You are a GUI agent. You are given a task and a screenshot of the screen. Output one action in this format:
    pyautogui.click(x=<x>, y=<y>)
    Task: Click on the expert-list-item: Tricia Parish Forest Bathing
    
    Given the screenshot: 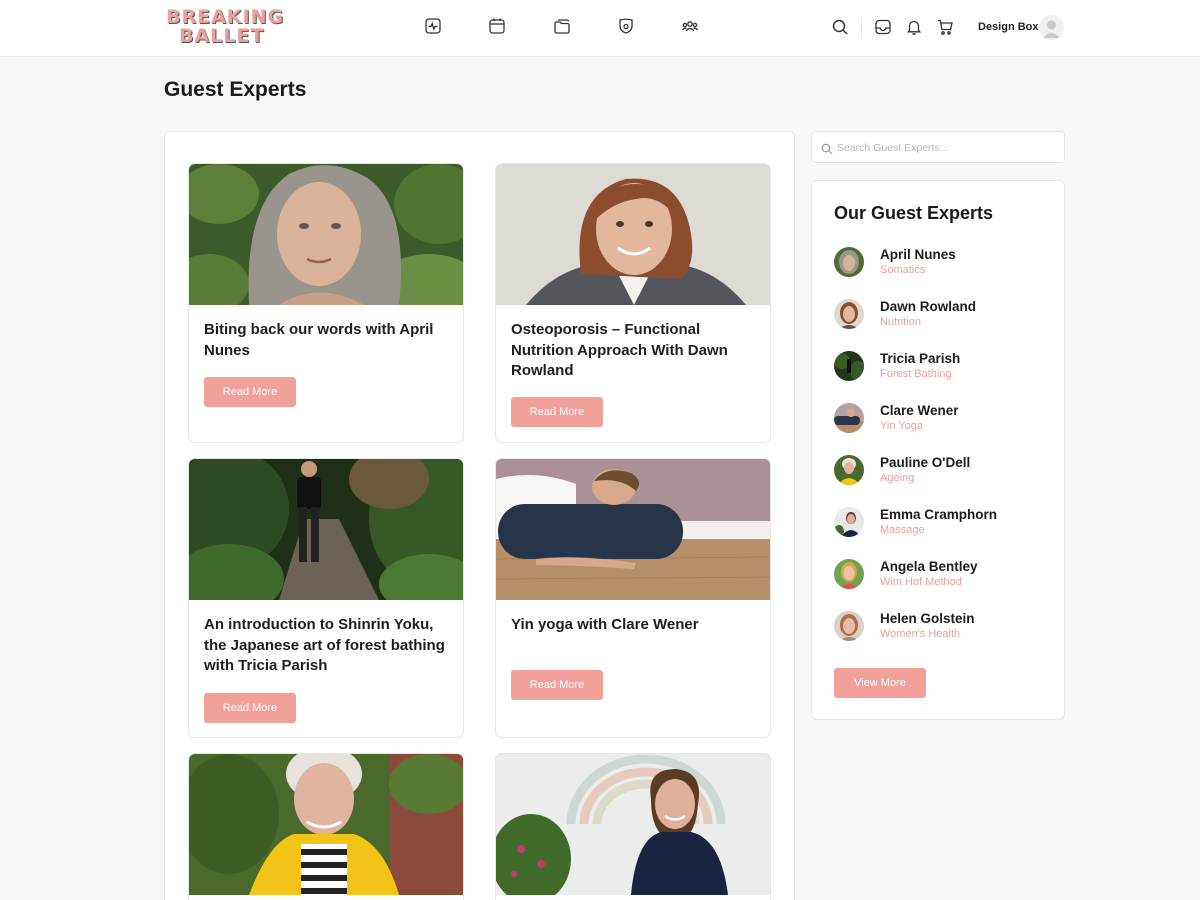 What is the action you would take?
    pyautogui.click(x=944, y=369)
    